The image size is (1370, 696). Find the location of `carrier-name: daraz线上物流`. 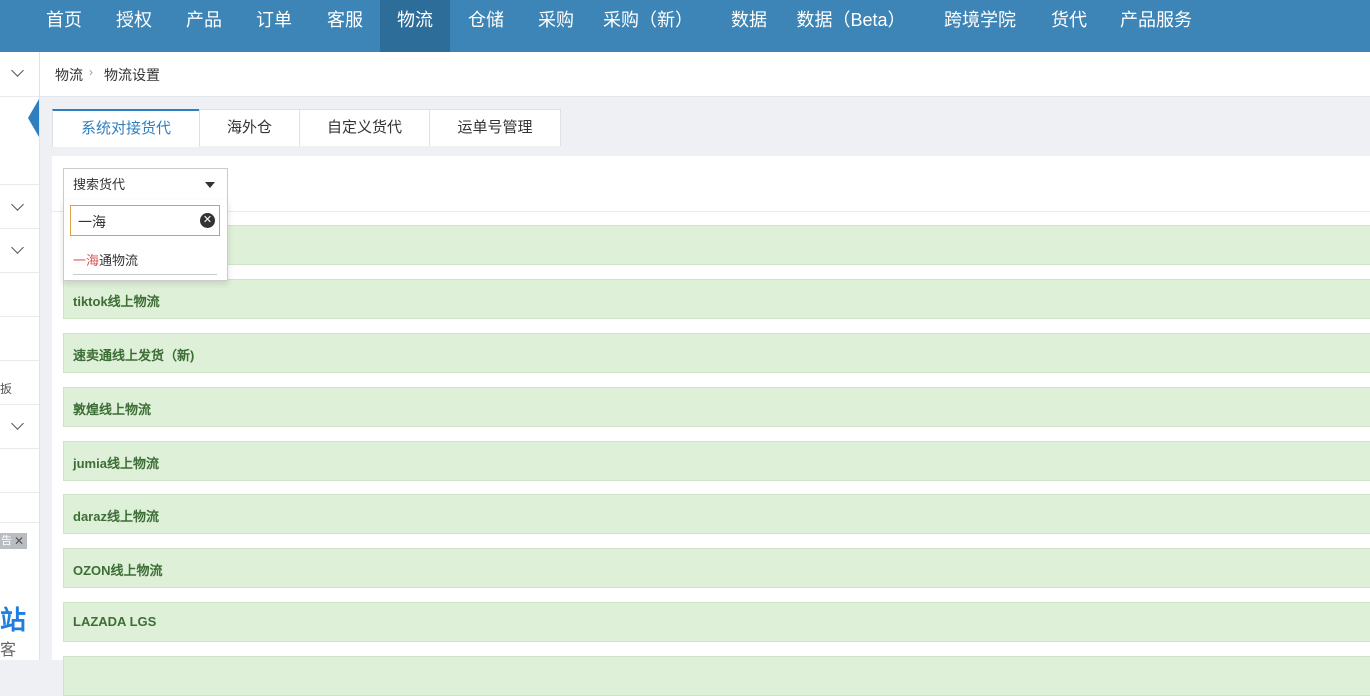

carrier-name: daraz线上物流 is located at coordinates (116, 516).